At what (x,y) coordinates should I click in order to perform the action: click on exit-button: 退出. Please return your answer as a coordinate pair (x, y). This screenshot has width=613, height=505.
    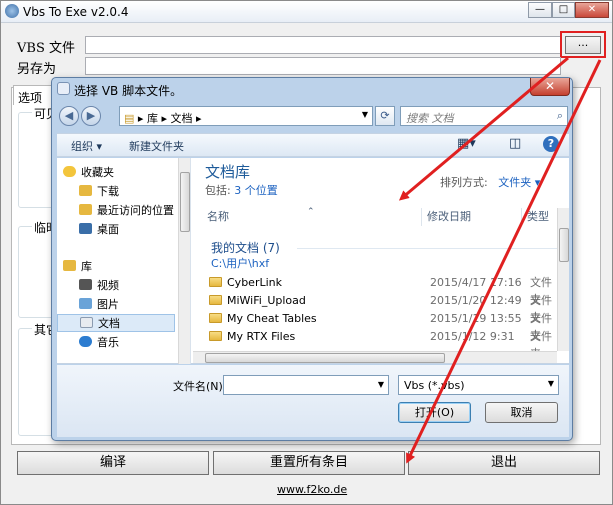
    Looking at the image, I should click on (504, 463).